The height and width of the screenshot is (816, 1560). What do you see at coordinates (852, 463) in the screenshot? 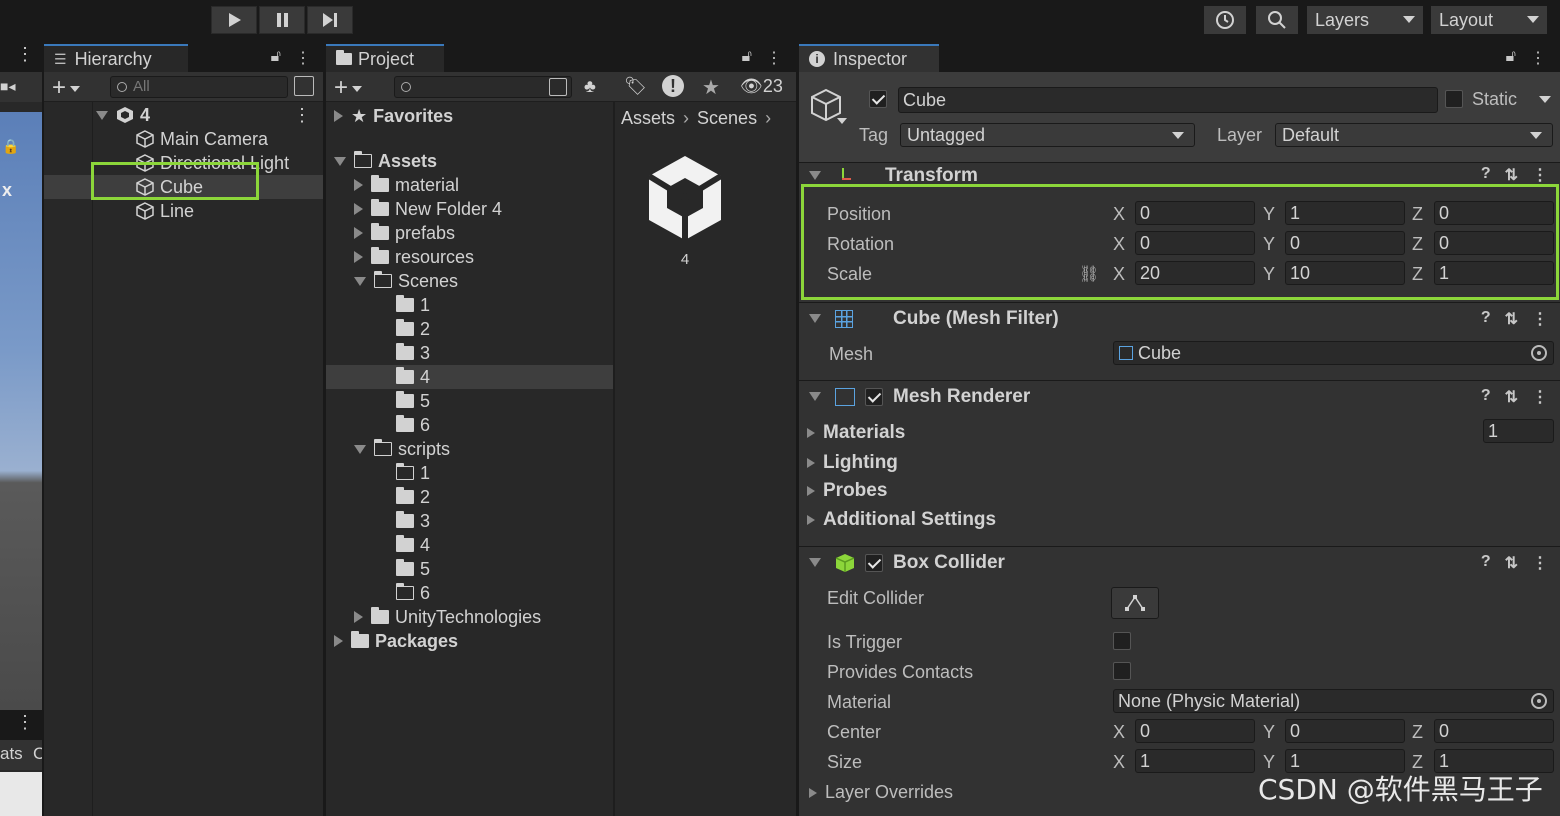
I see `lighting-foldout: Lighting` at bounding box center [852, 463].